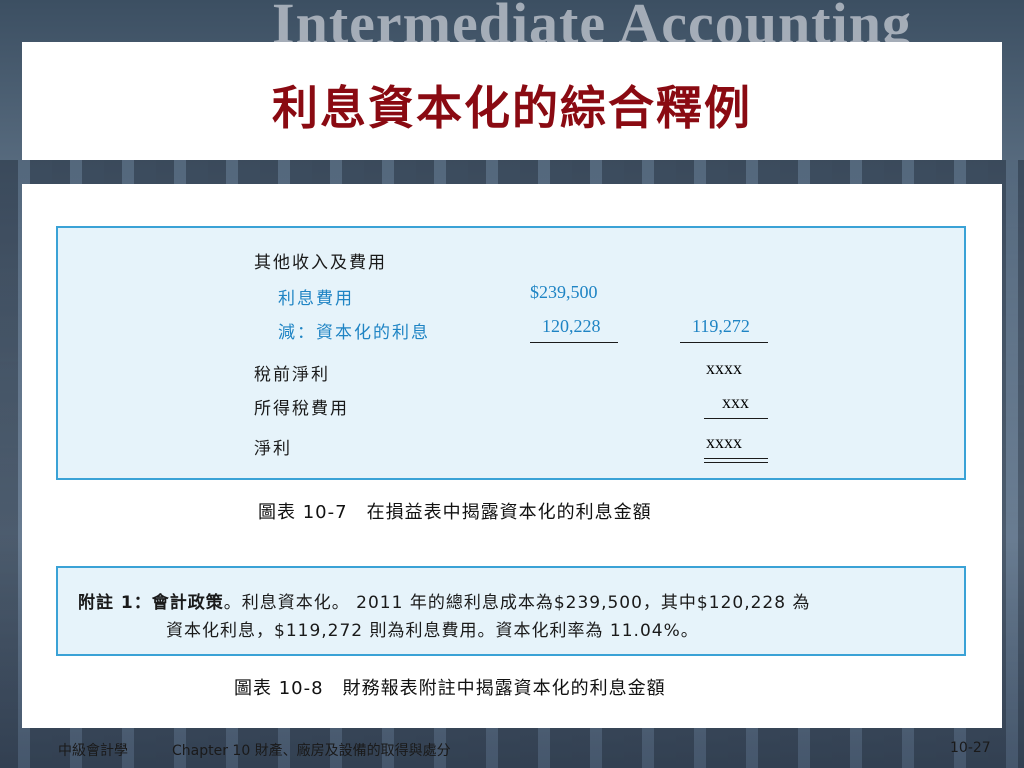 The height and width of the screenshot is (768, 1024). Describe the element at coordinates (432, 631) in the screenshot. I see `note-line-2: 資本化利息，$119,272 則為利息費用。資本化利率為 11.04%。` at that location.